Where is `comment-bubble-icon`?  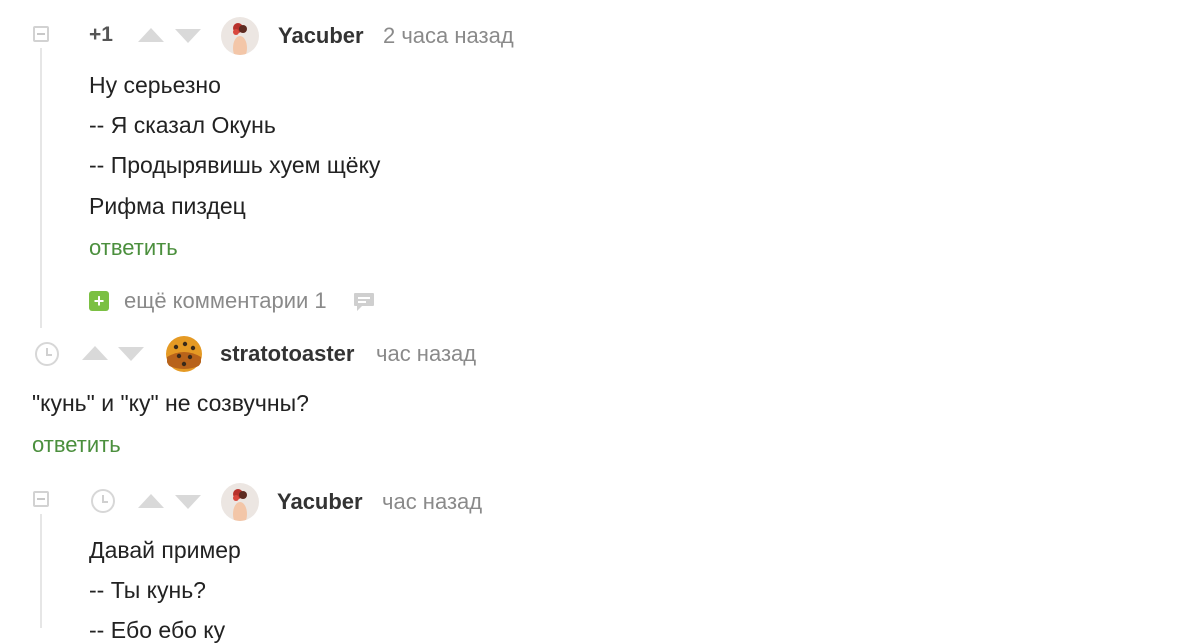 comment-bubble-icon is located at coordinates (364, 302).